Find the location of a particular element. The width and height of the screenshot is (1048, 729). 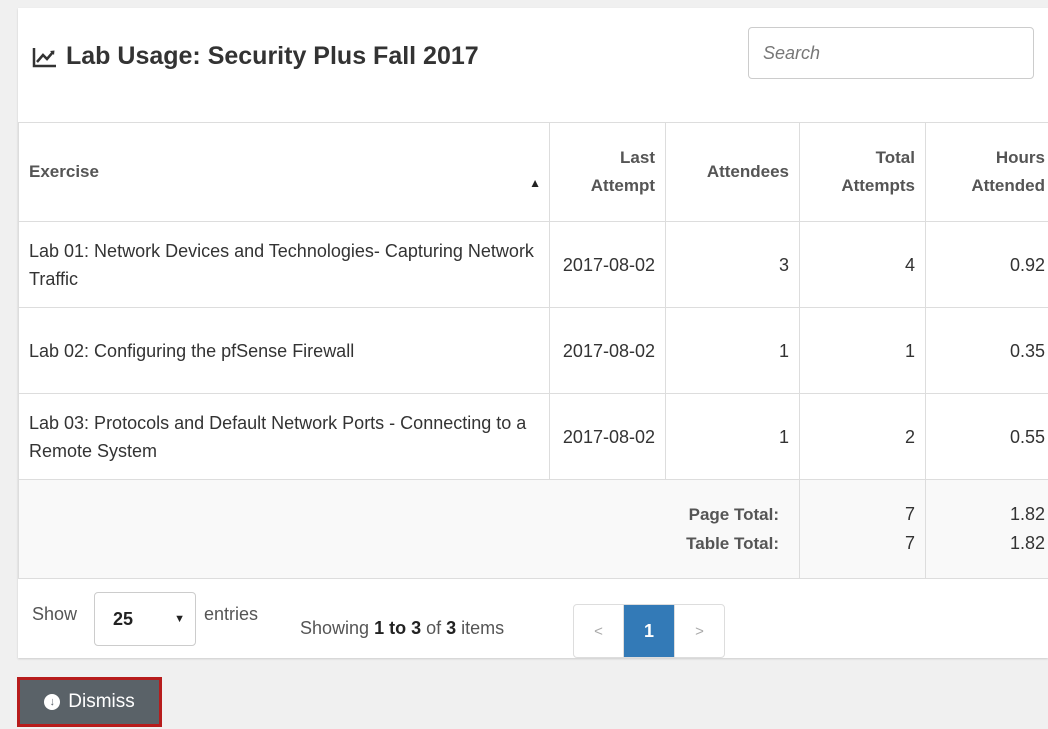

showing-info: Showing 1 to 3 of 3 items is located at coordinates (402, 628).